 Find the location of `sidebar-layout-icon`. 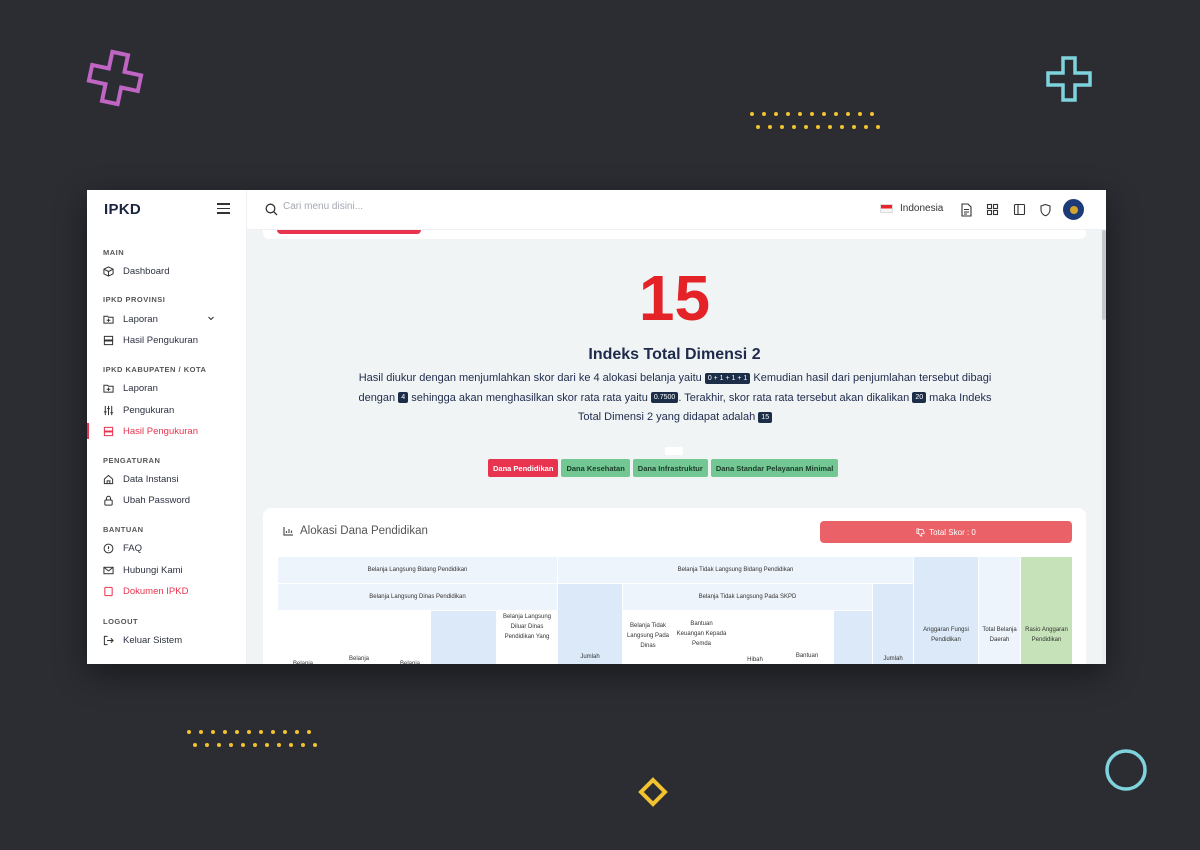

sidebar-layout-icon is located at coordinates (1020, 210).